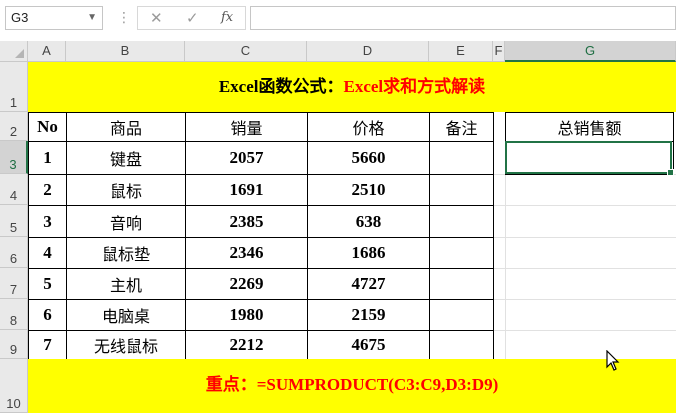  I want to click on title-banner: Excel函数公式：Excel求和方式解读, so click(352, 87).